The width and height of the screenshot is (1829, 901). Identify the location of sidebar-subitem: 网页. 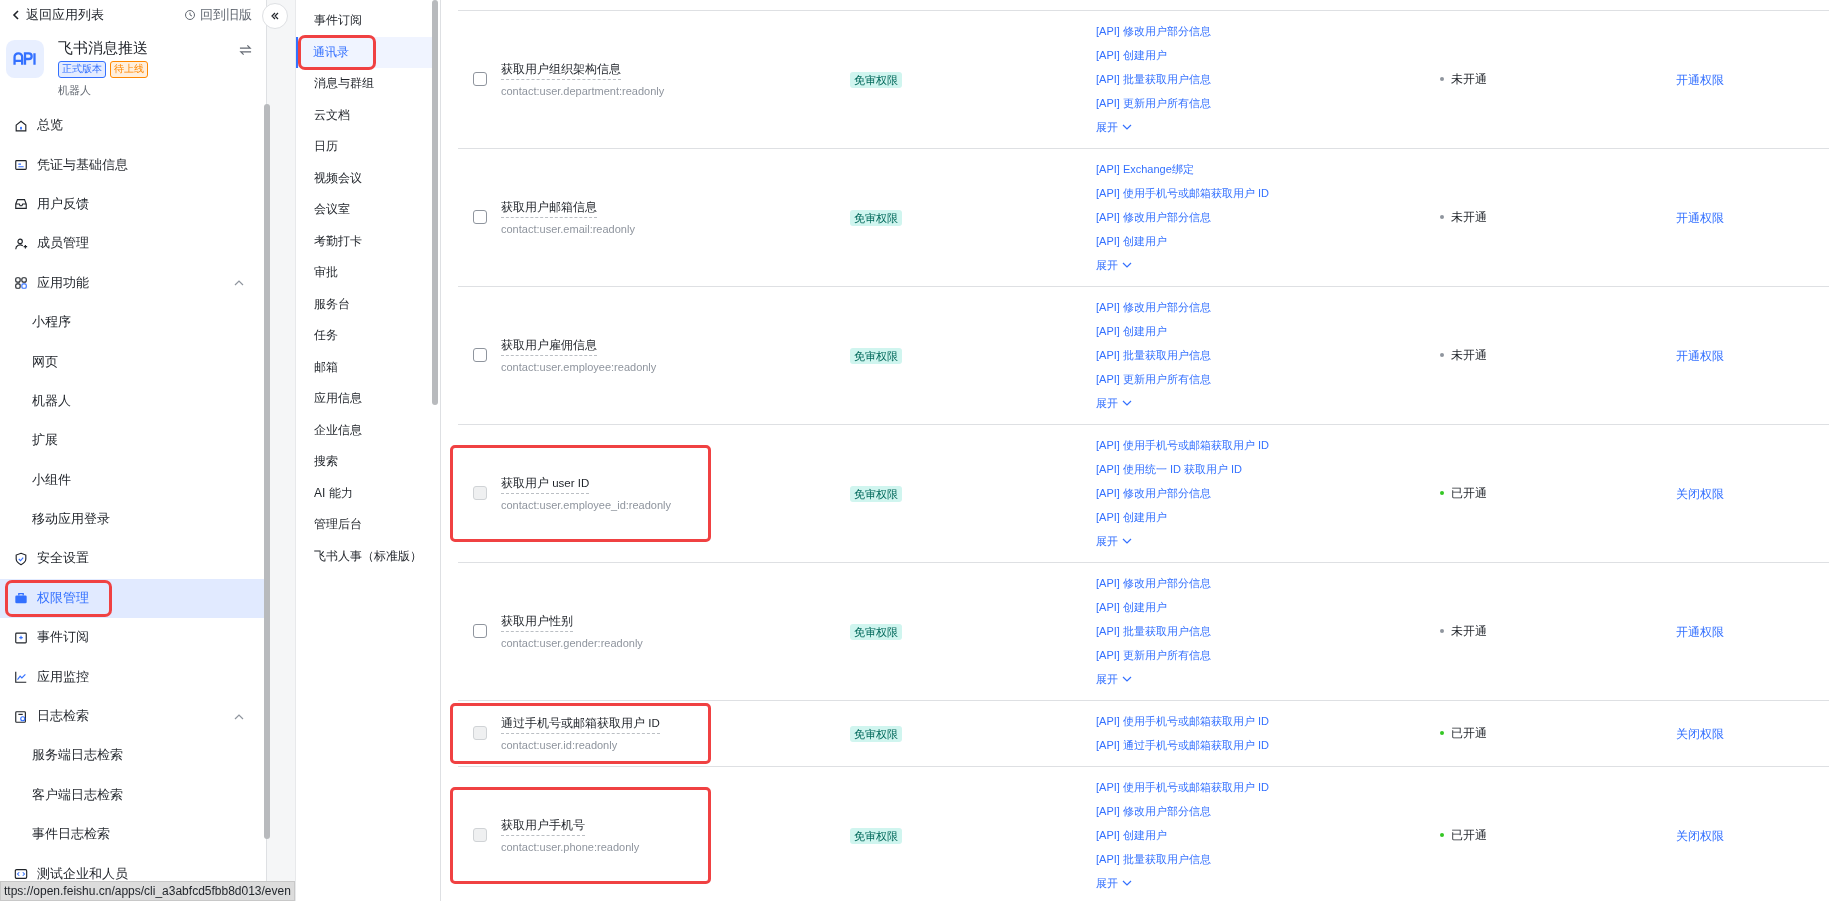
(133, 362).